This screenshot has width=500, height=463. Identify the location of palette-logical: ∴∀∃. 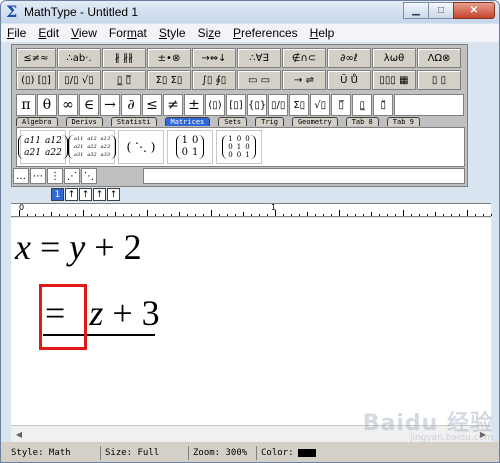
(259, 58).